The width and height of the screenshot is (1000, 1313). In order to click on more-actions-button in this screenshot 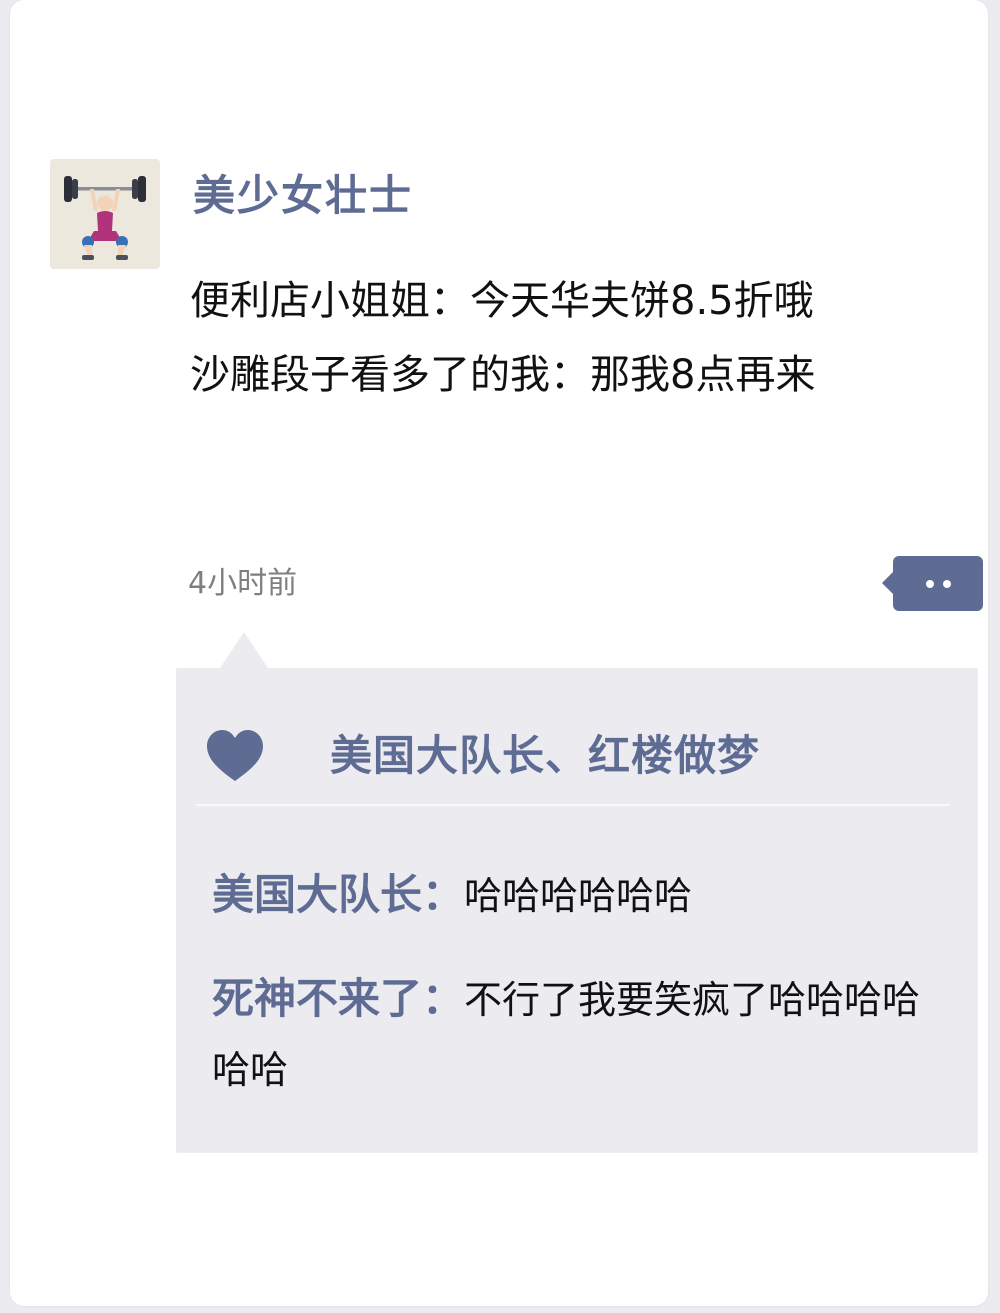, I will do `click(932, 583)`.